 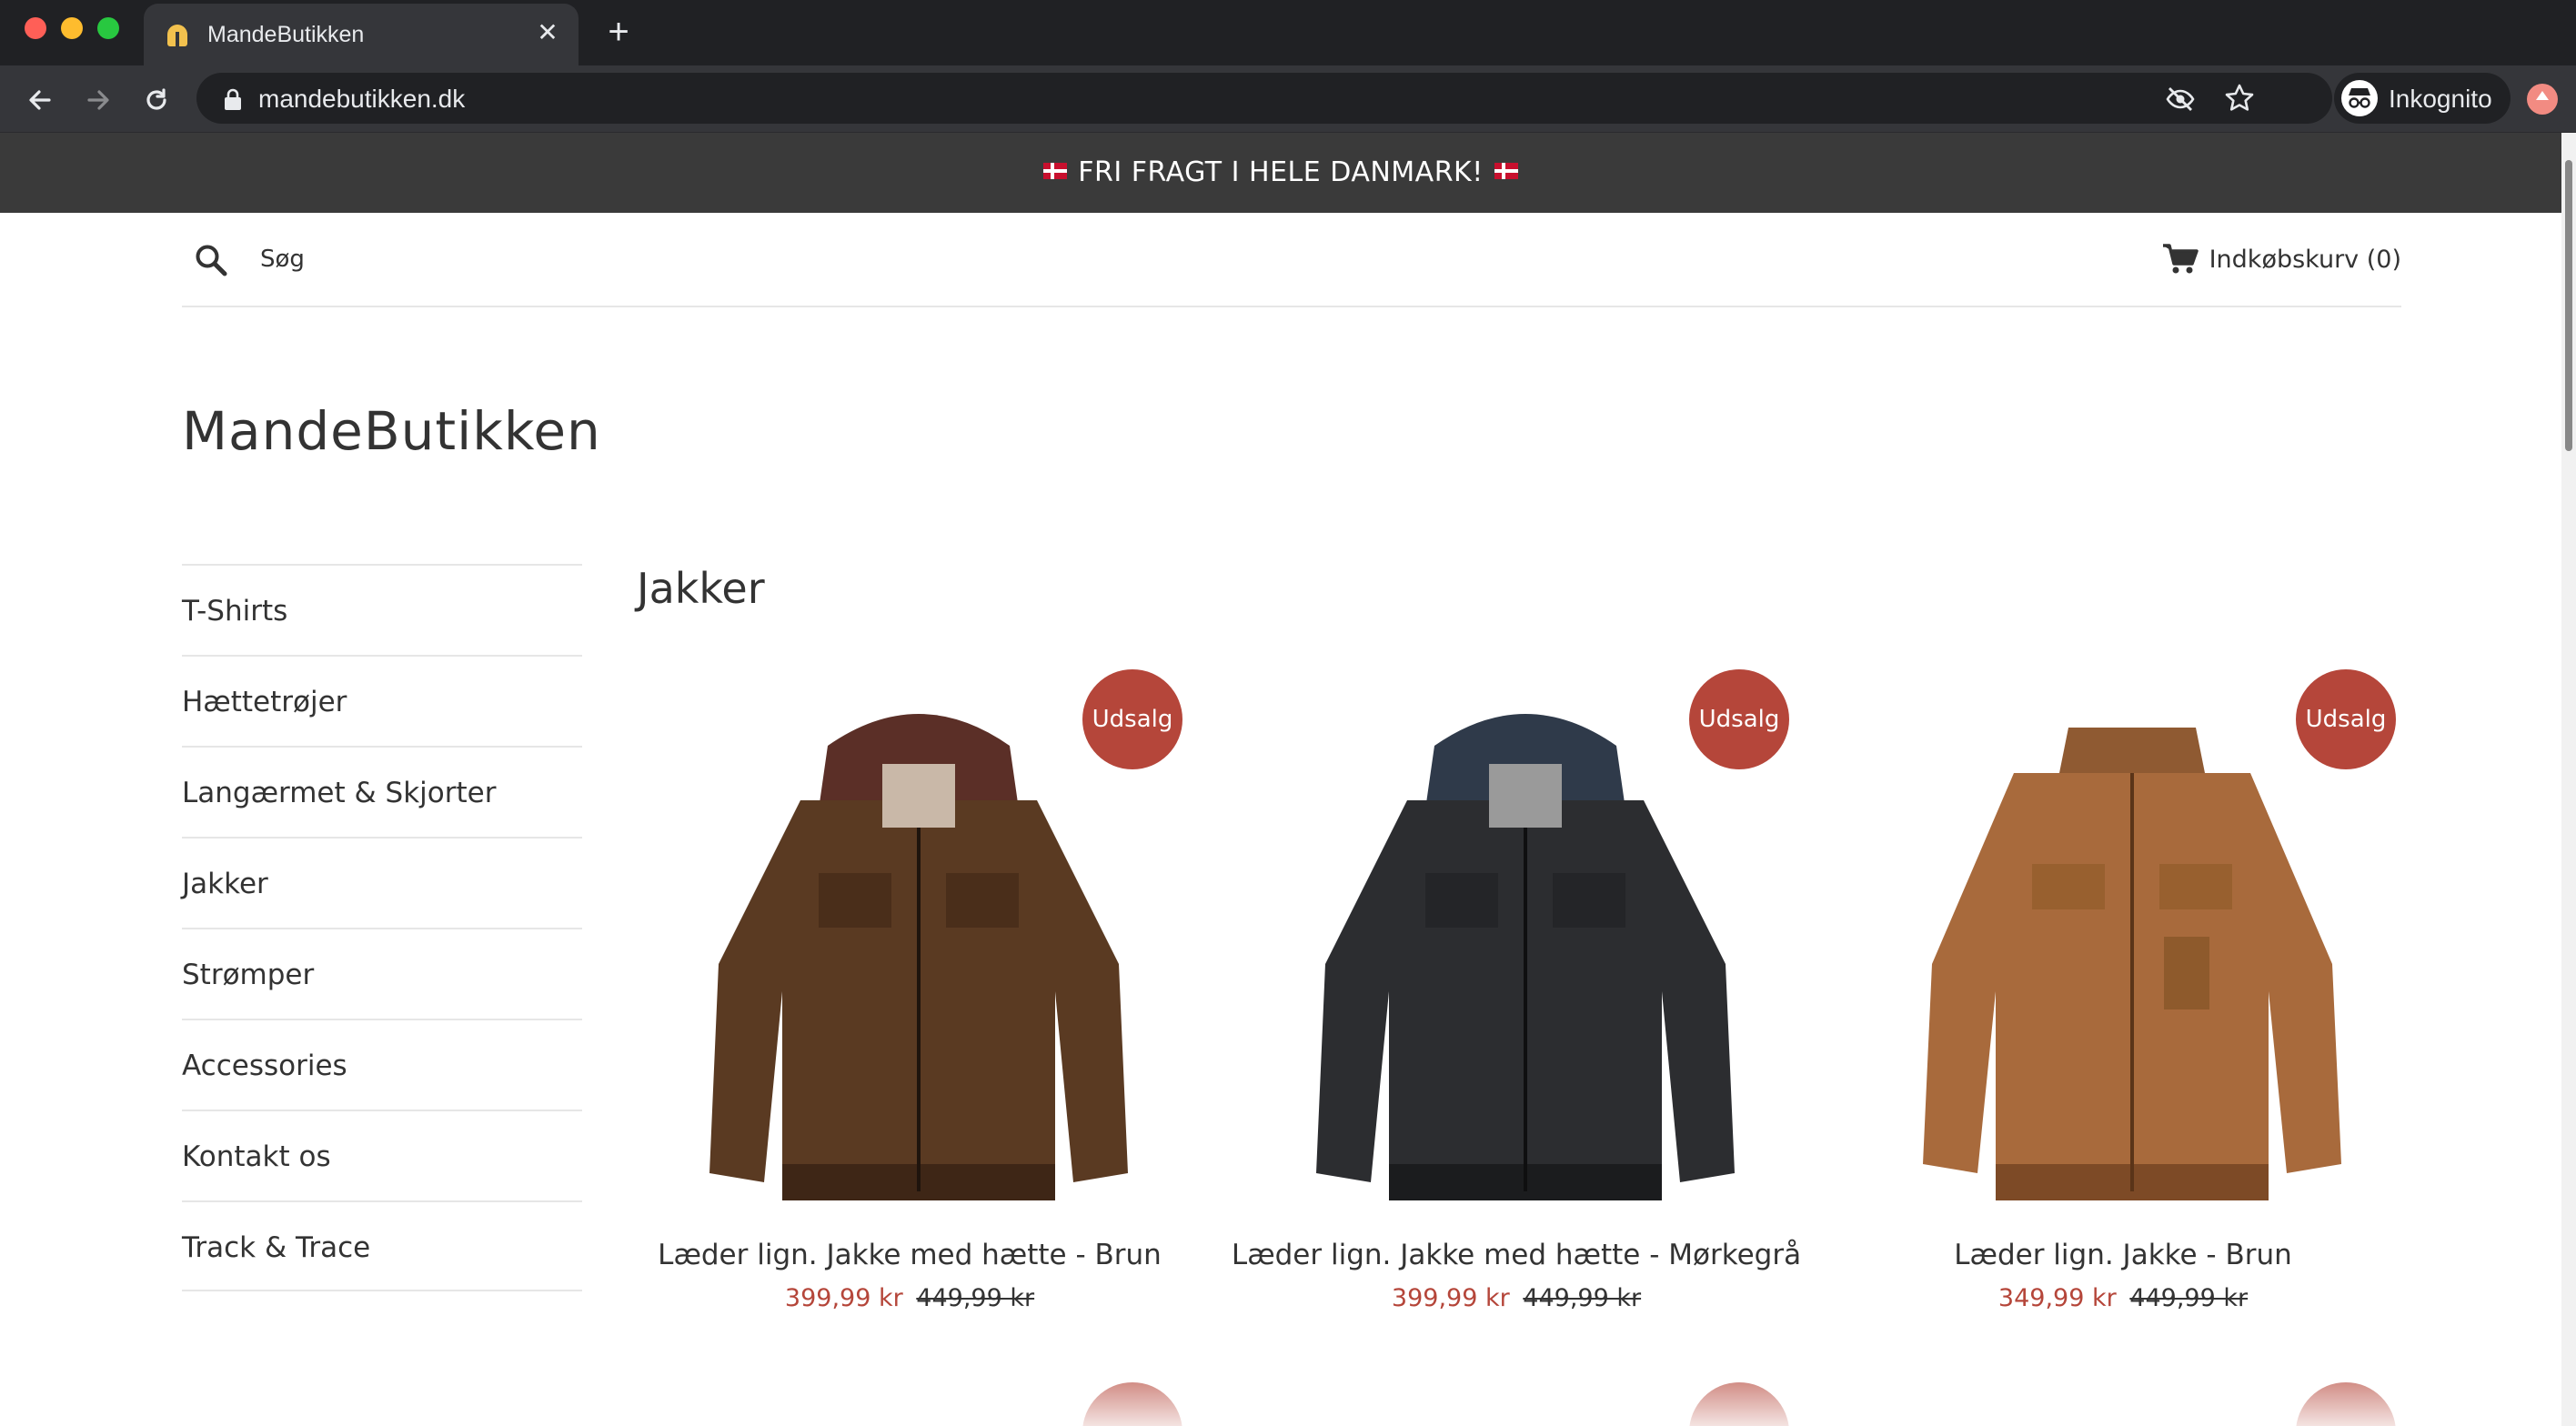 What do you see at coordinates (282, 259) in the screenshot?
I see `search-input: Søg` at bounding box center [282, 259].